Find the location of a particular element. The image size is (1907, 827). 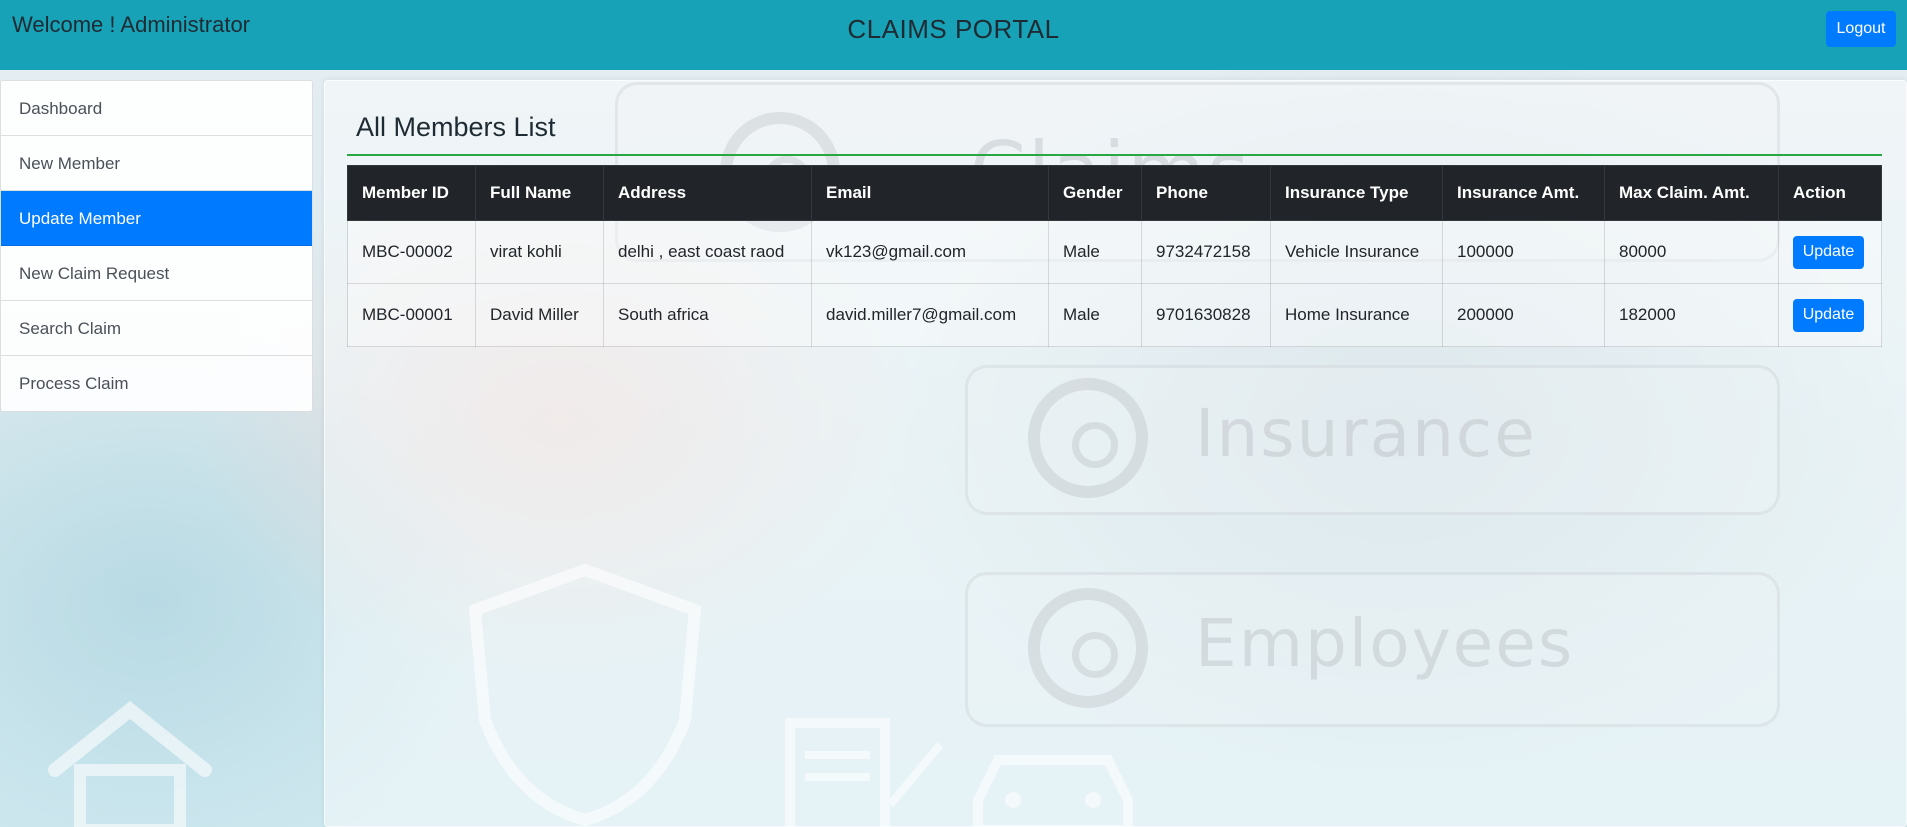

sidebar-item-new-claim-request: New Claim Request is located at coordinates (156, 273).